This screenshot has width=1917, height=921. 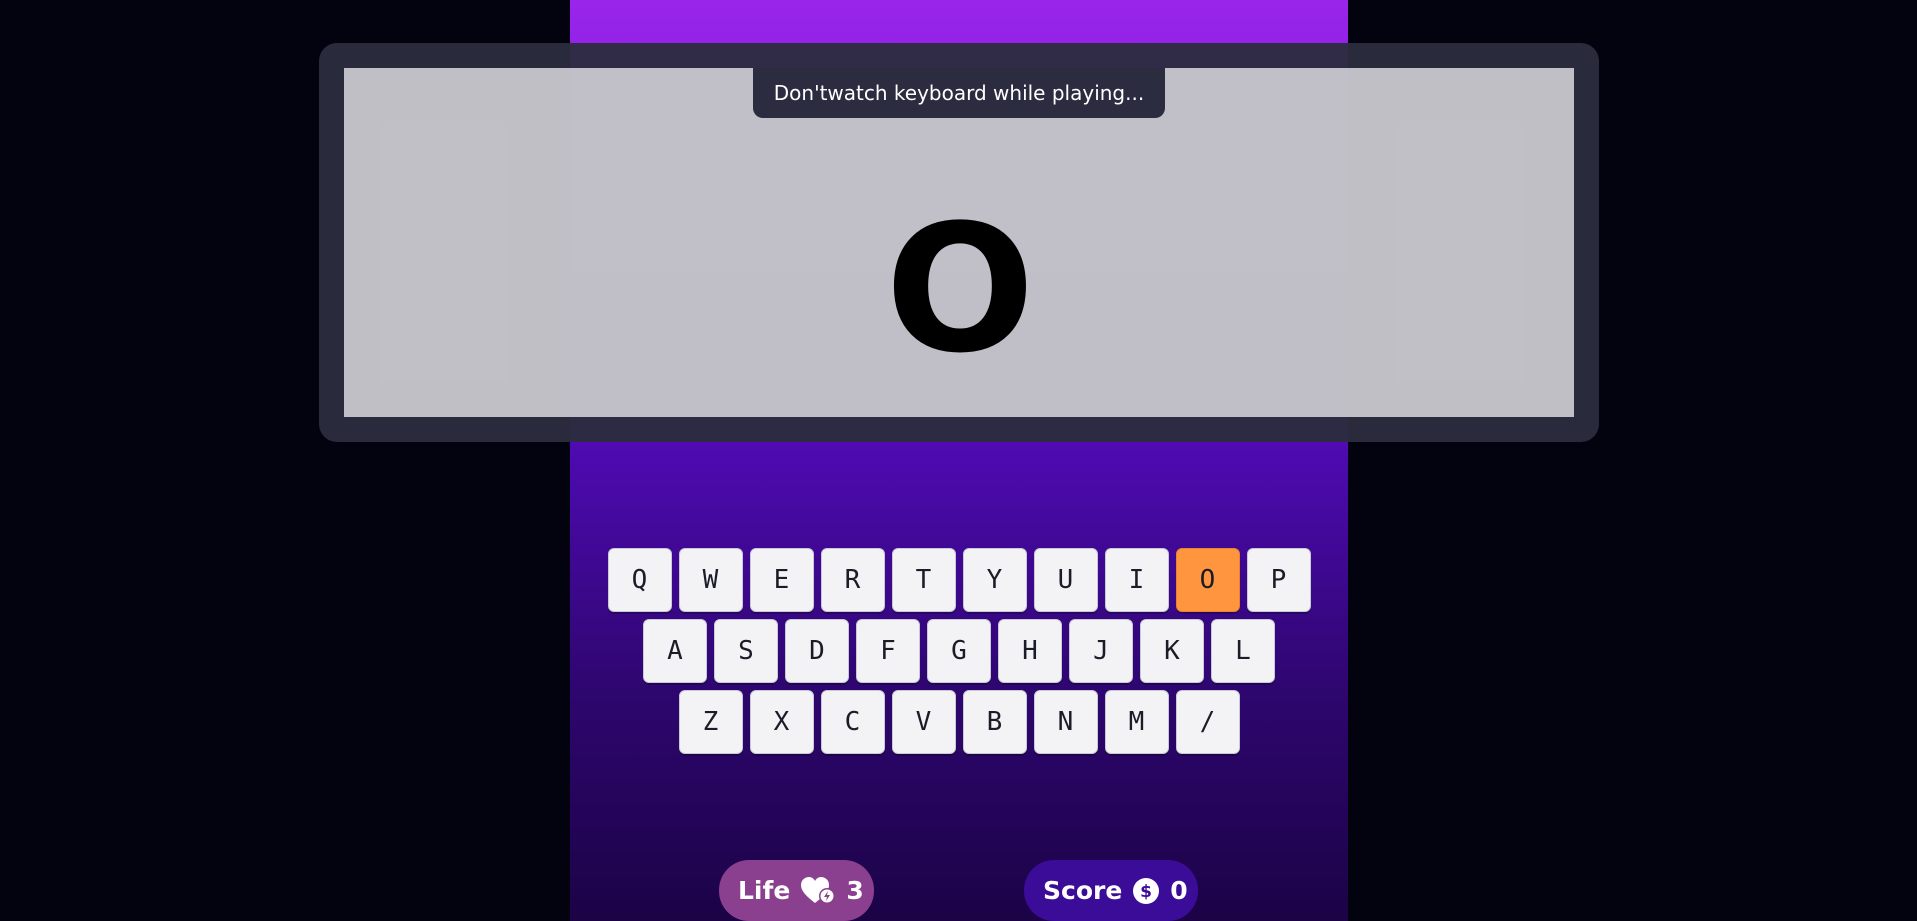 What do you see at coordinates (746, 651) in the screenshot?
I see `key: S` at bounding box center [746, 651].